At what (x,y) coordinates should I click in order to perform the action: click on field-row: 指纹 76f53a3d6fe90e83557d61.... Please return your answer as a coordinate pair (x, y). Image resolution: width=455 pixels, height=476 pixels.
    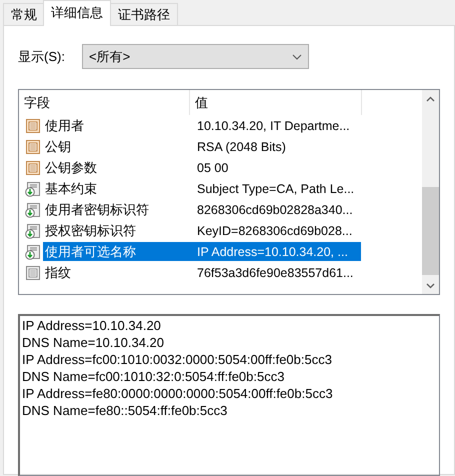
    Looking at the image, I should click on (220, 272).